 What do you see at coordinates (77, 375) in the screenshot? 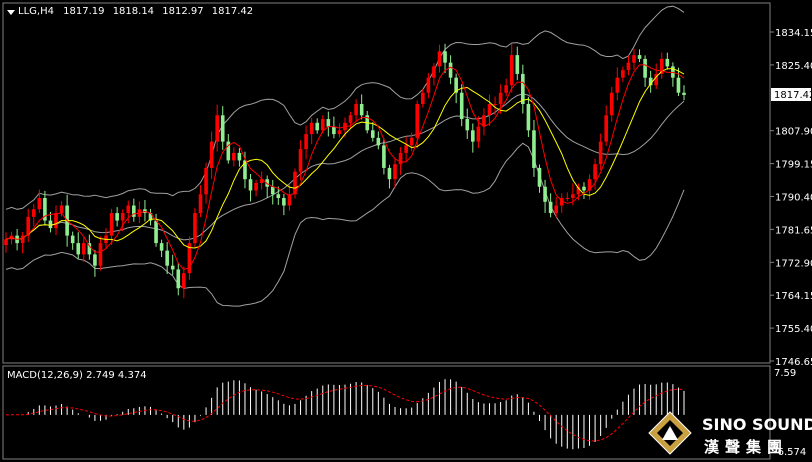
I see `macd-label: MACD(12,26,9) 2.749 4.374` at bounding box center [77, 375].